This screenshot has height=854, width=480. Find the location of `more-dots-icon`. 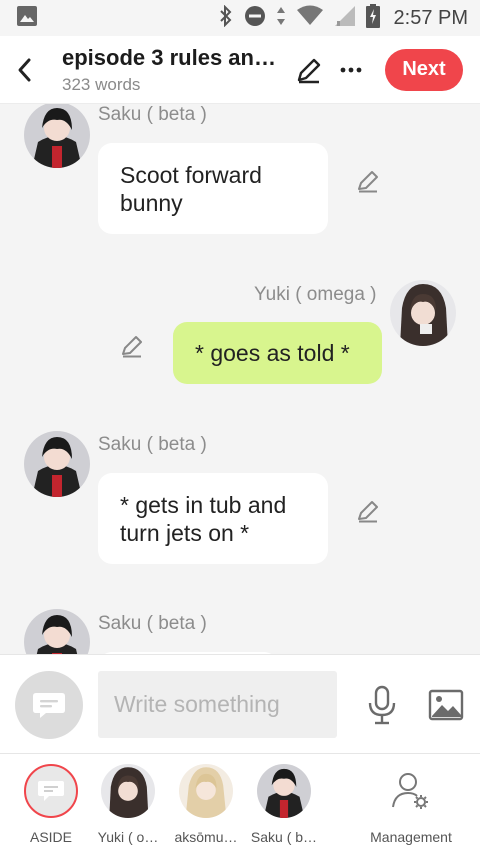

more-dots-icon is located at coordinates (351, 69).